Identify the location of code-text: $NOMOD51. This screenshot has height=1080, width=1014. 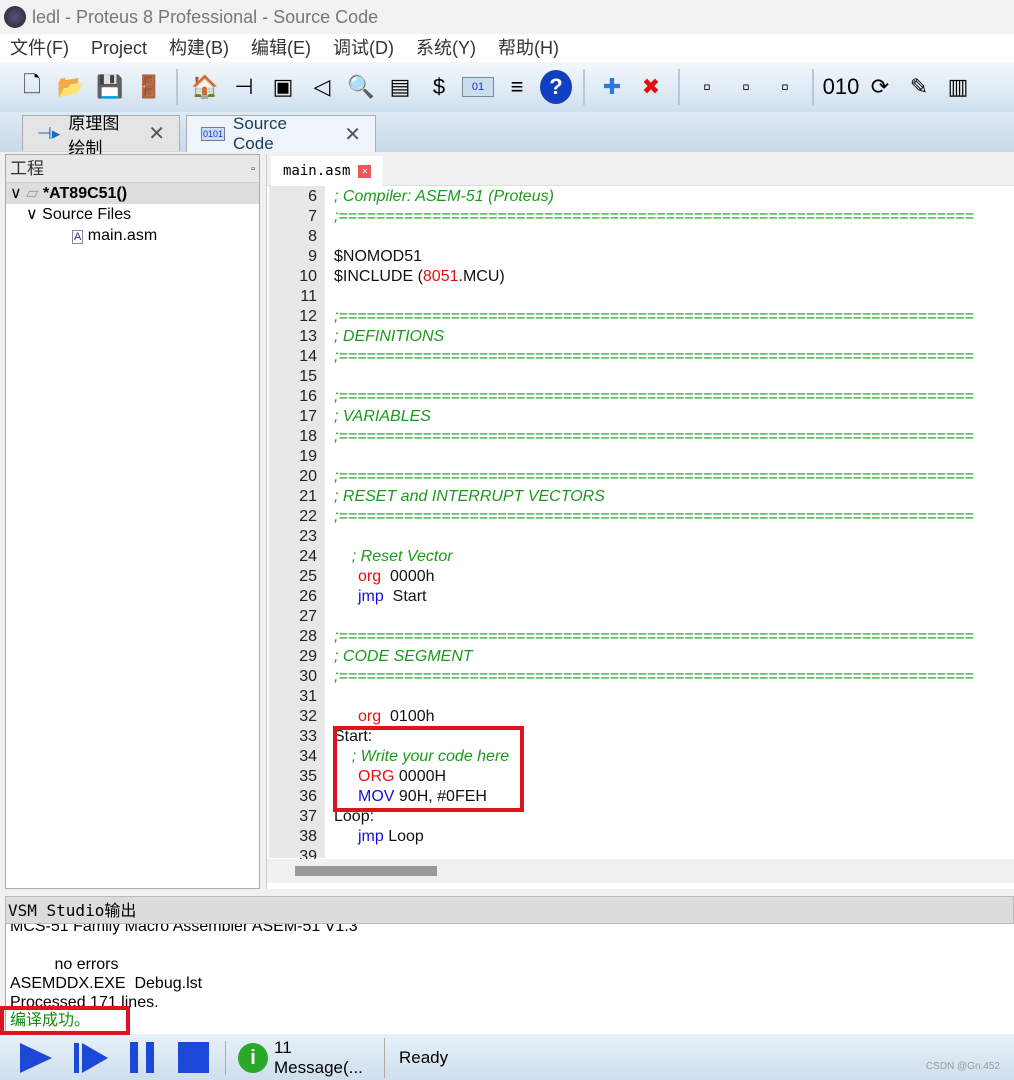
(378, 256).